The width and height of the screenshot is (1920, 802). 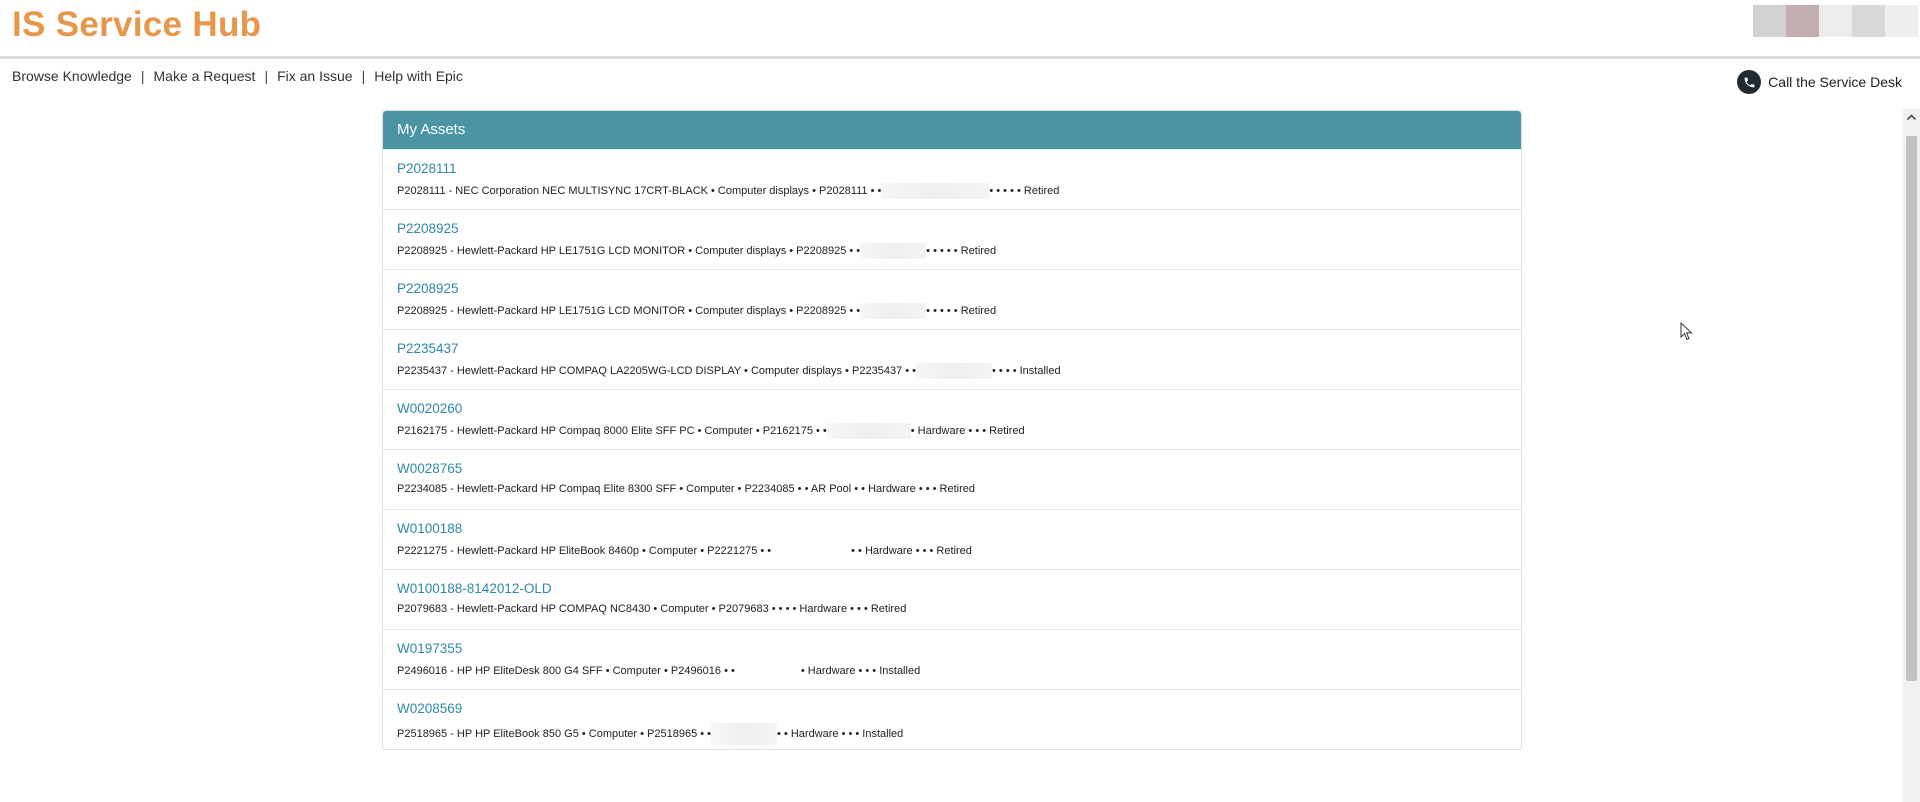 I want to click on vertical-scrollbar, so click(x=1911, y=455).